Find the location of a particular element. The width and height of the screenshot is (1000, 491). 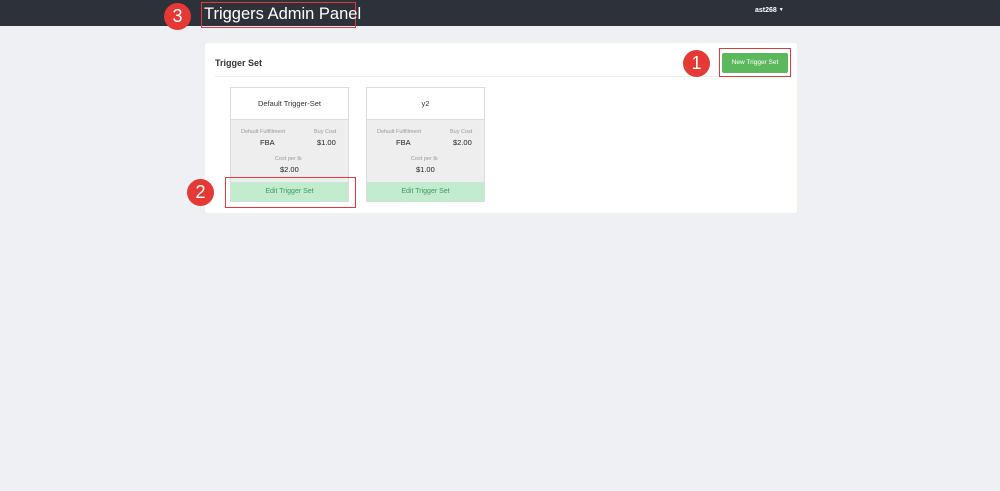

annotation-badge-1: 1 is located at coordinates (696, 63).